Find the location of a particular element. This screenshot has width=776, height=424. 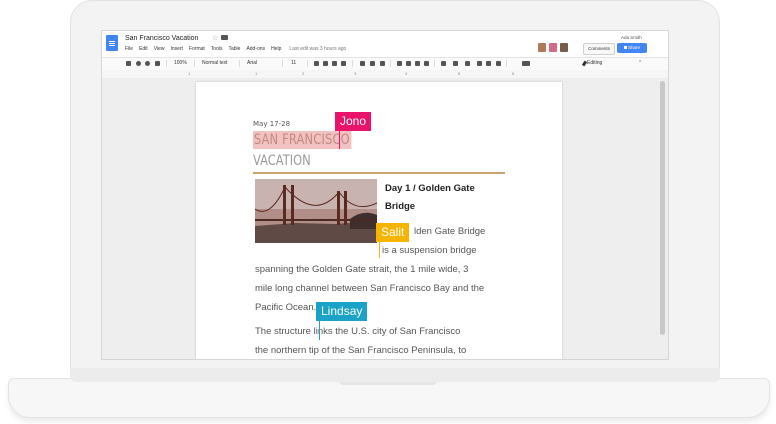

redo-icon is located at coordinates (147, 63).